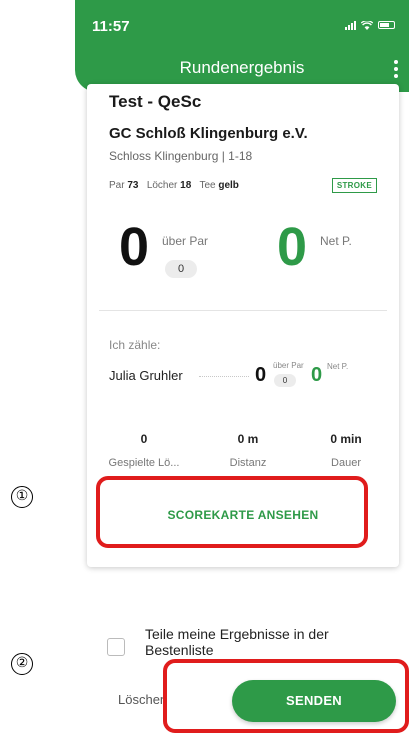  Describe the element at coordinates (22, 497) in the screenshot. I see `annotation-number-1: ①` at that location.